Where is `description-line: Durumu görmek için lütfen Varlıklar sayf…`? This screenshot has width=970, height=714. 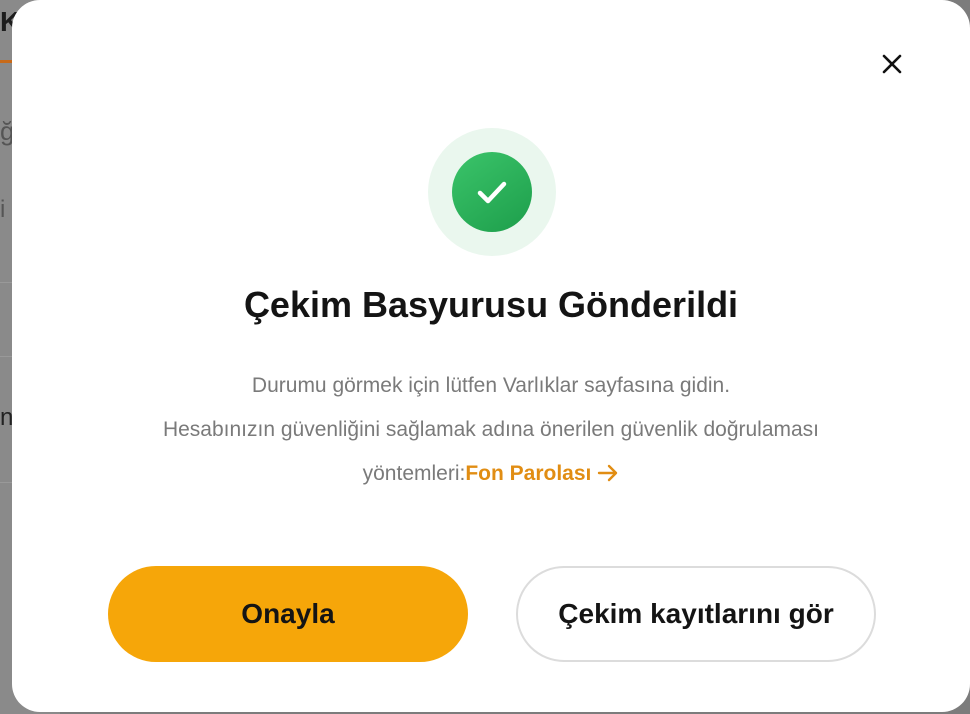 description-line: Durumu görmek için lütfen Varlıklar sayf… is located at coordinates (491, 385).